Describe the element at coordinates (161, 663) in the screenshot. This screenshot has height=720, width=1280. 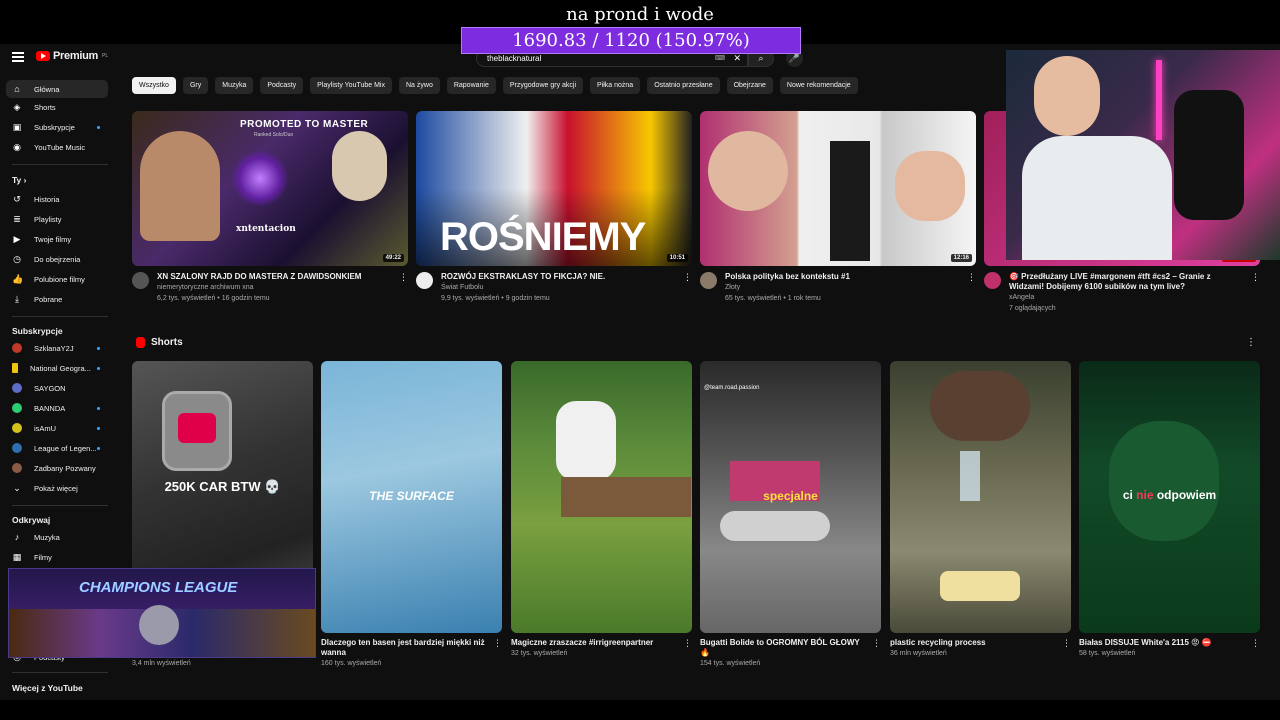
I see `short-views: 3,4 mln wyświetleń` at that location.